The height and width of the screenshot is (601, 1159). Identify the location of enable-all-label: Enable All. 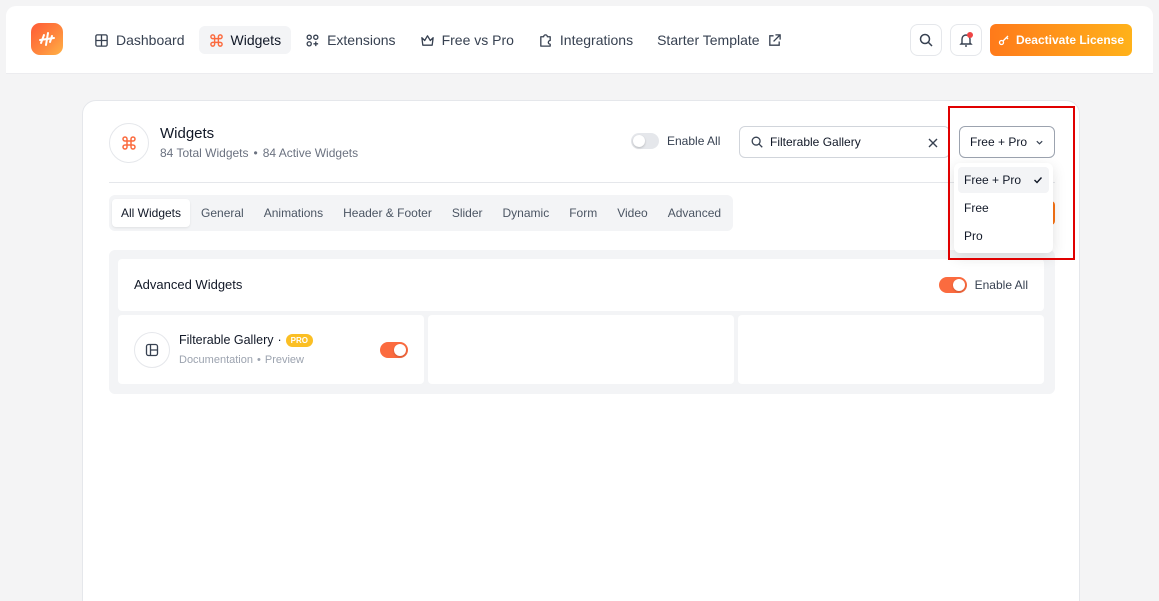
(694, 141).